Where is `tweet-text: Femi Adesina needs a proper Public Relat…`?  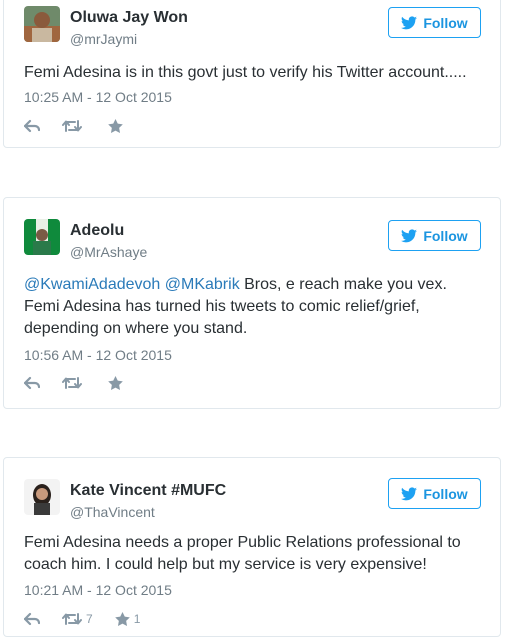 tweet-text: Femi Adesina needs a proper Public Relat… is located at coordinates (242, 553).